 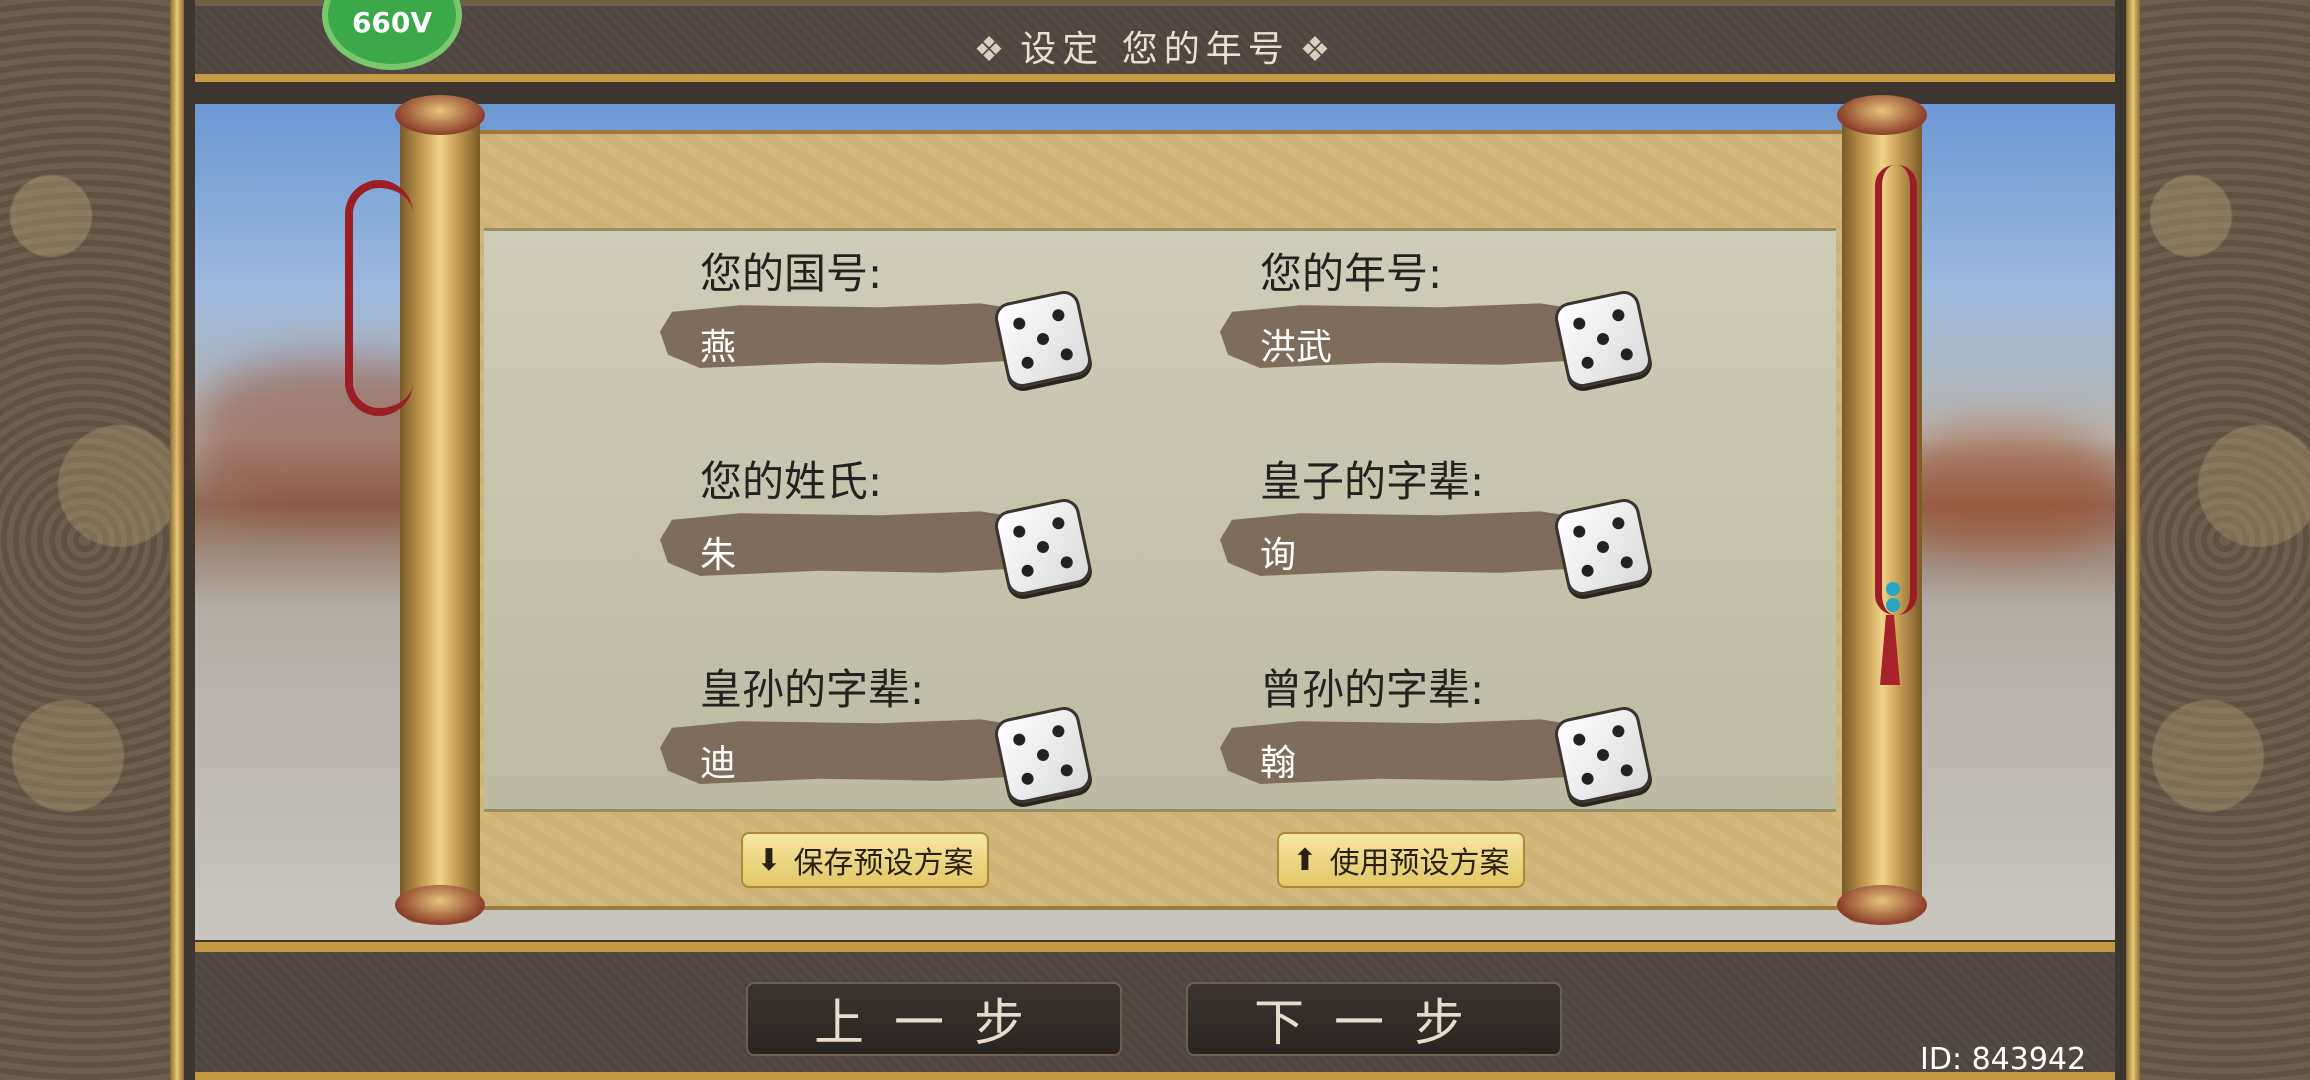 I want to click on save-preset-button: ⬇ 保存预设方案, so click(x=865, y=860).